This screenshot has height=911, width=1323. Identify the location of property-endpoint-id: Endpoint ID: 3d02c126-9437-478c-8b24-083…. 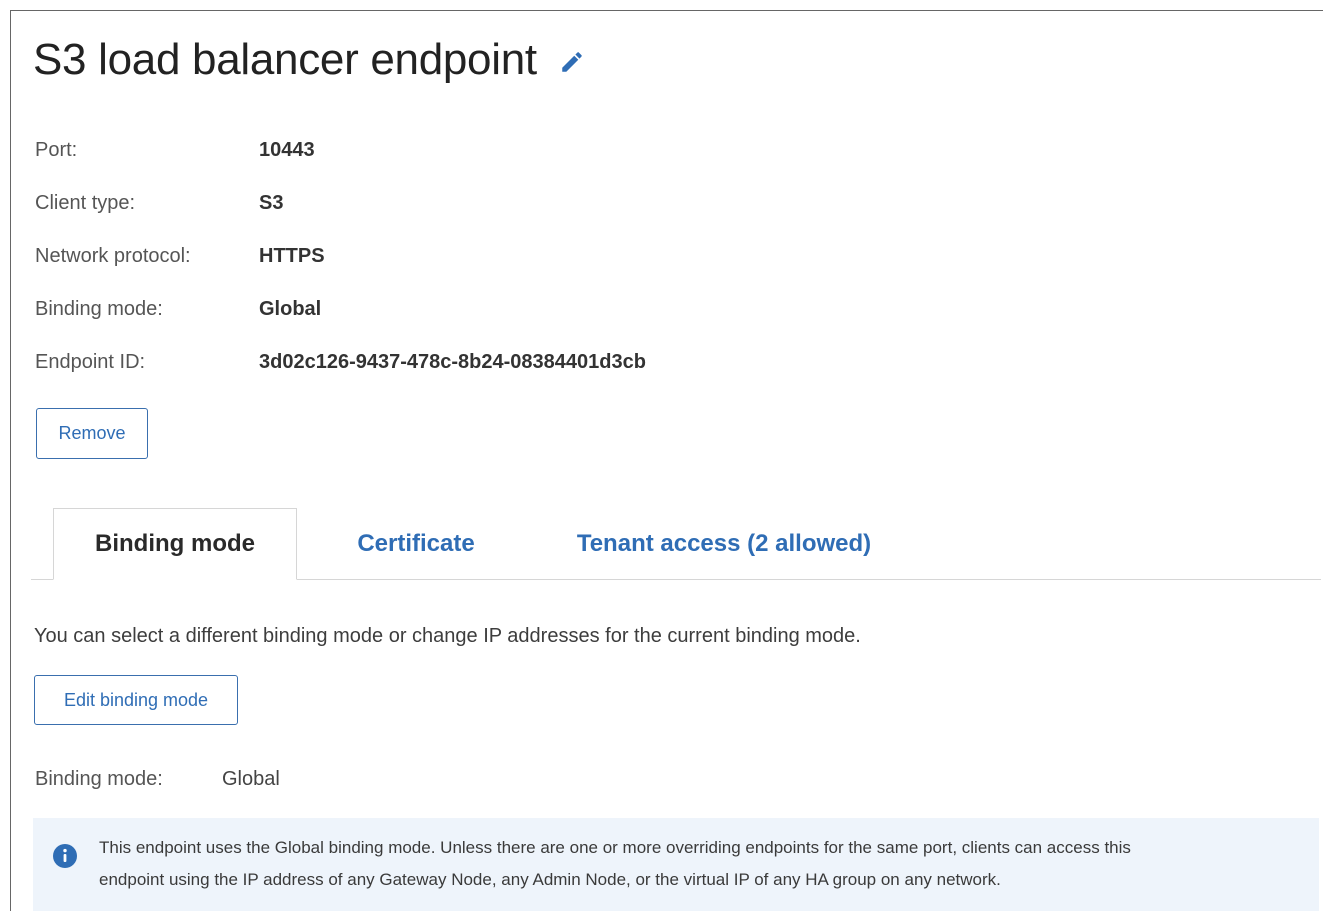
(340, 362).